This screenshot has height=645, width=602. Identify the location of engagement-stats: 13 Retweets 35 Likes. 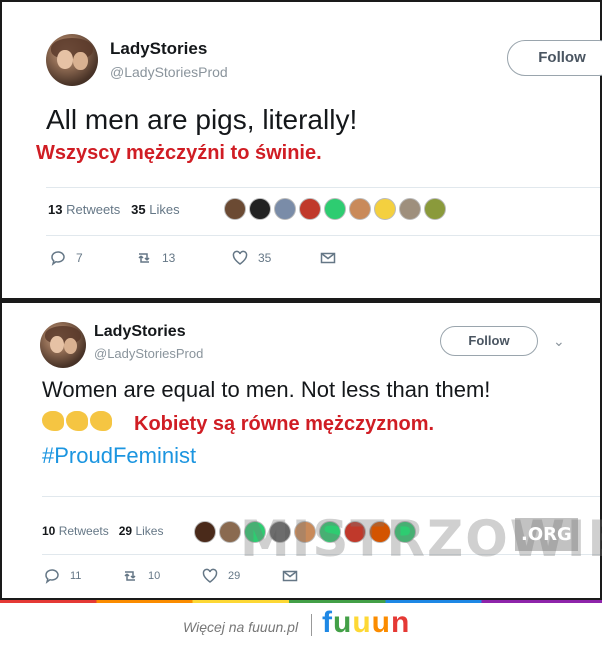
(114, 209).